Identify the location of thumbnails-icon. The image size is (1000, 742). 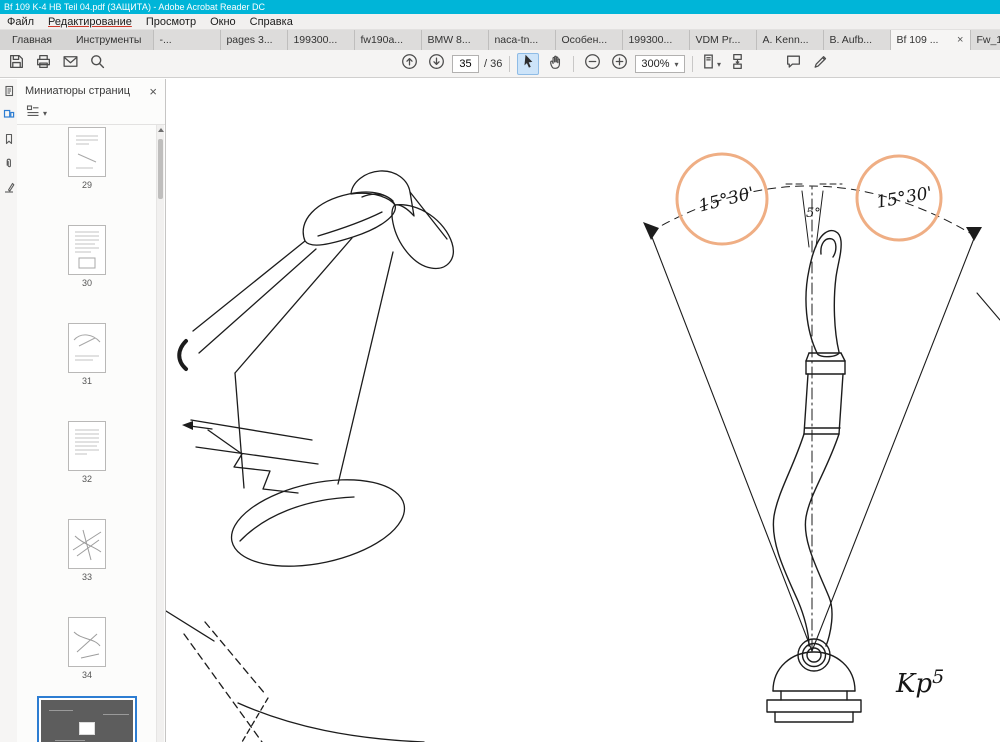
(9, 117).